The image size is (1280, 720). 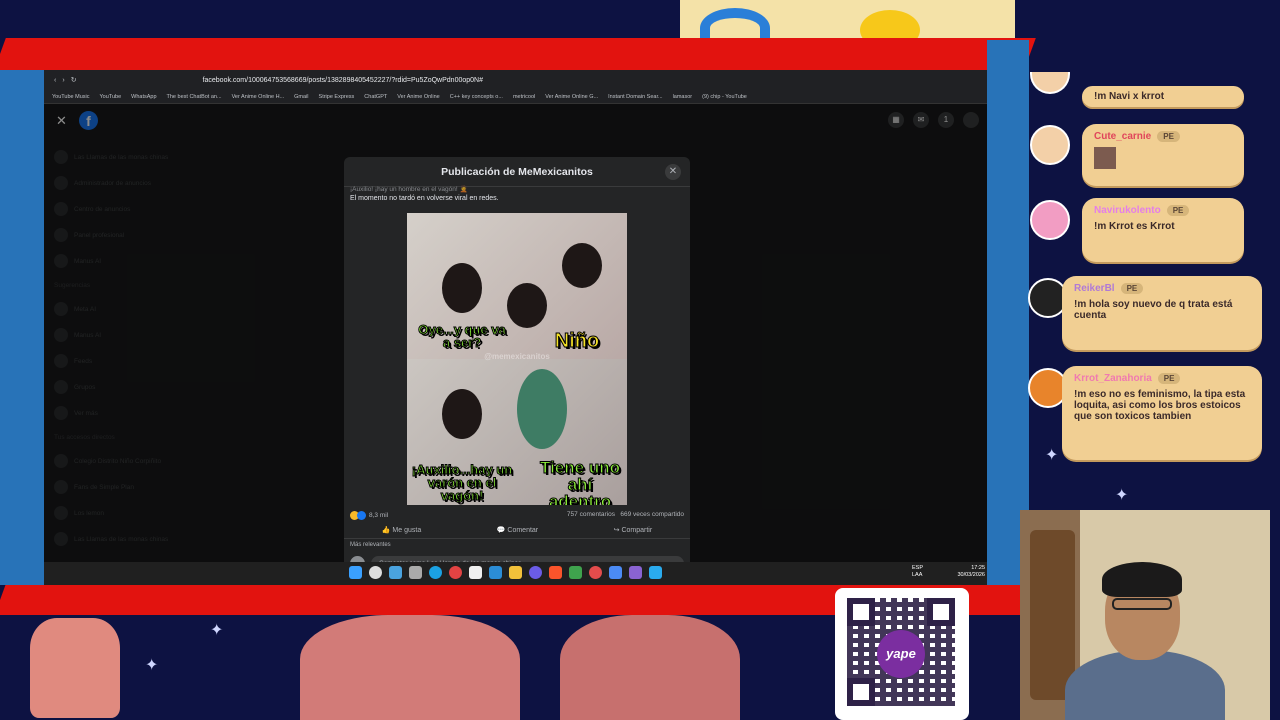 I want to click on bookmark-item: YouTube, so click(x=111, y=97).